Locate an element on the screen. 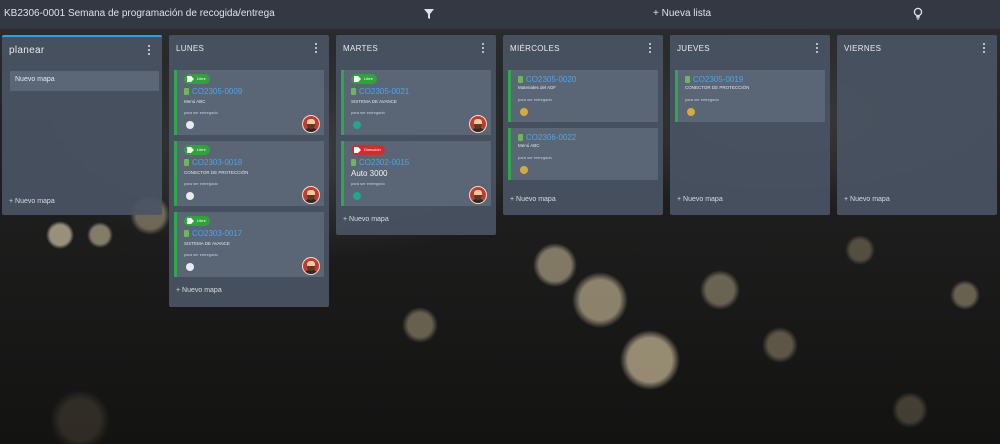 Image resolution: width=1000 pixels, height=444 pixels. card-id-link: CO2303-0018 is located at coordinates (213, 162).